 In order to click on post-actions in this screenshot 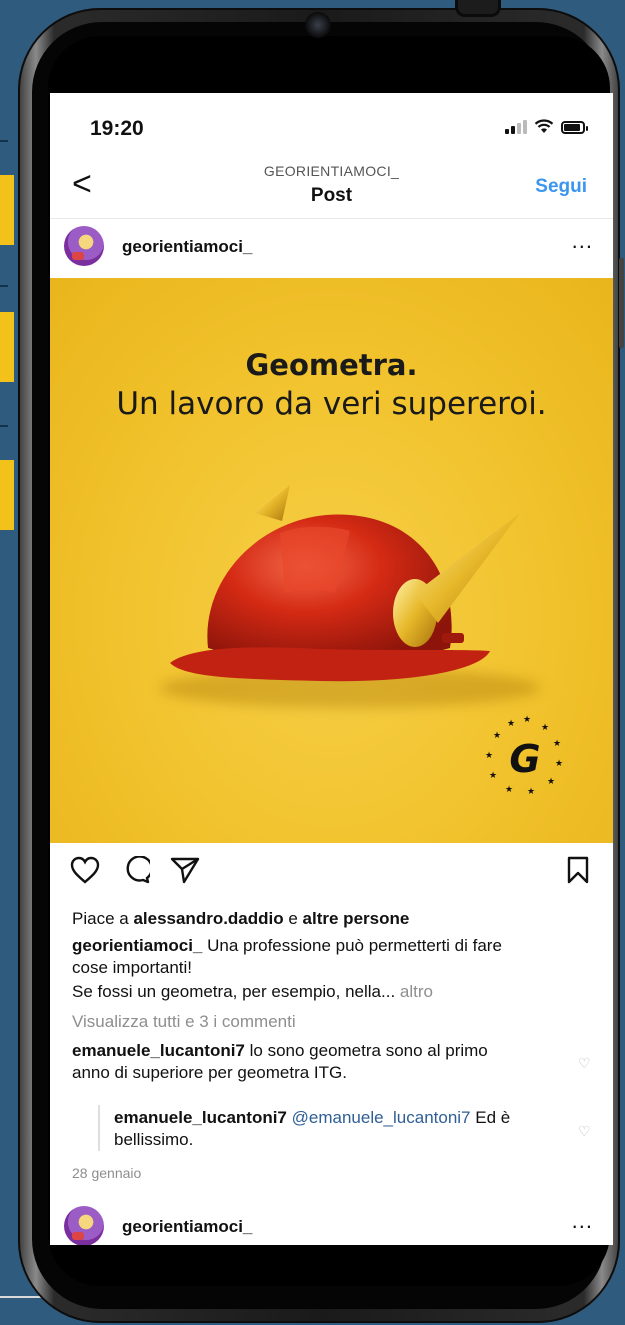, I will do `click(331, 878)`.